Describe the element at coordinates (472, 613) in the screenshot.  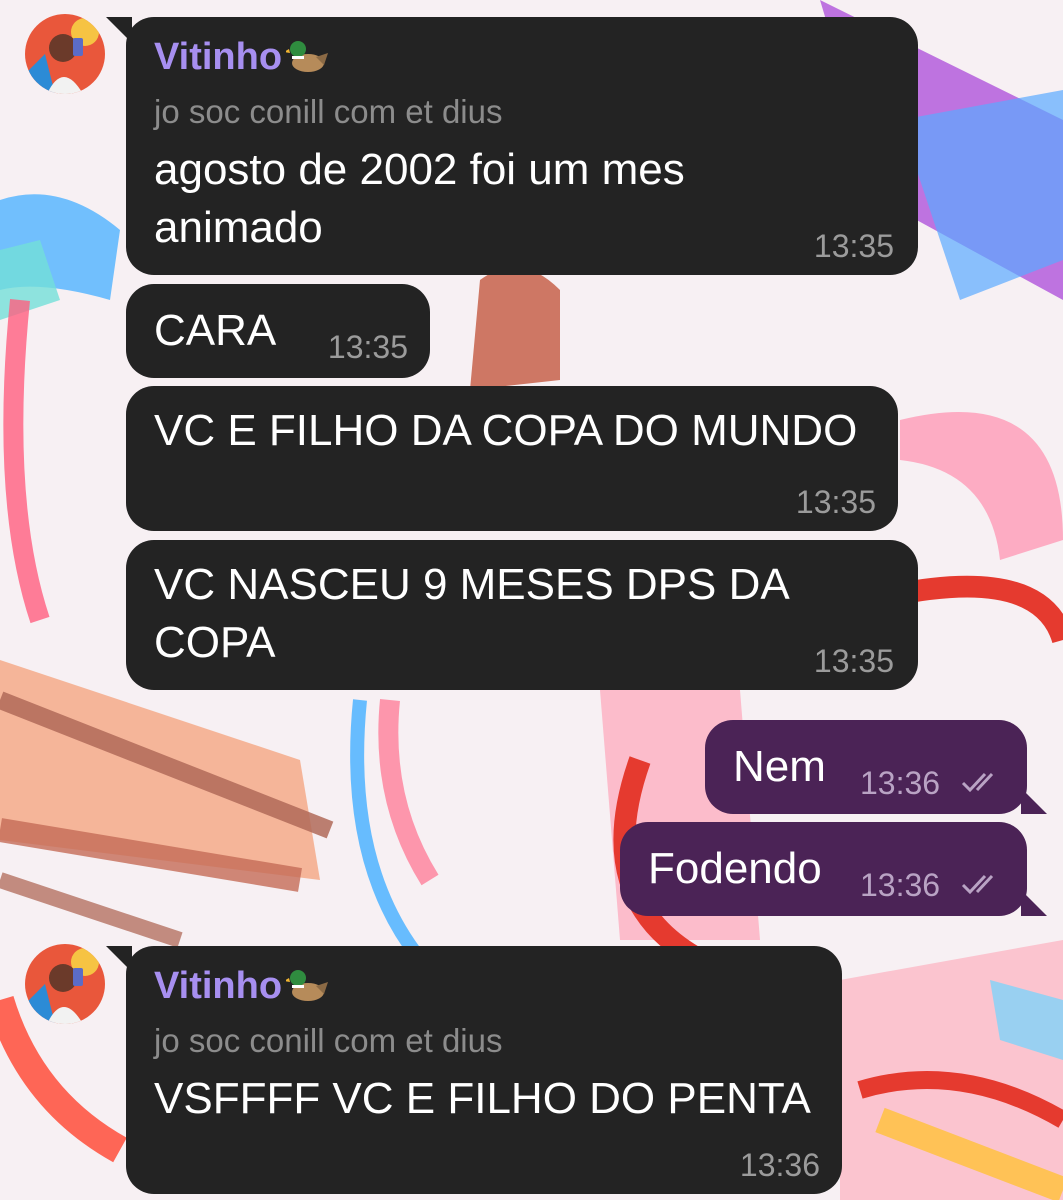
I see `message-text: VC NASCEU 9 MESES DPS DA COPA` at that location.